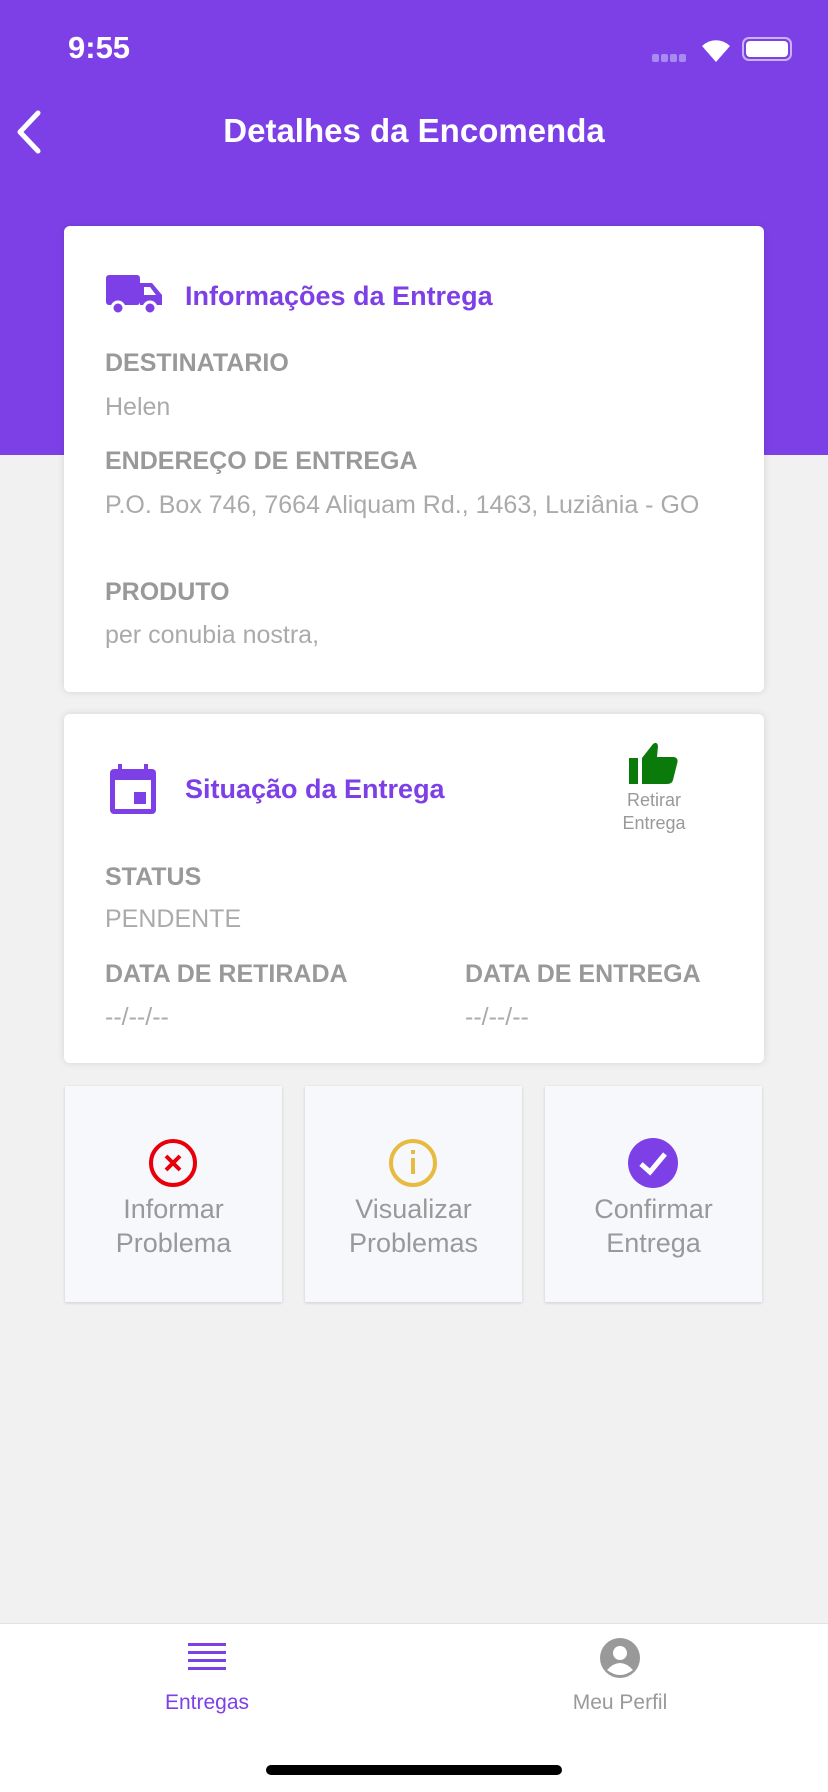 This screenshot has width=828, height=1792. Describe the element at coordinates (620, 1658) in the screenshot. I see `user-circle-icon` at that location.